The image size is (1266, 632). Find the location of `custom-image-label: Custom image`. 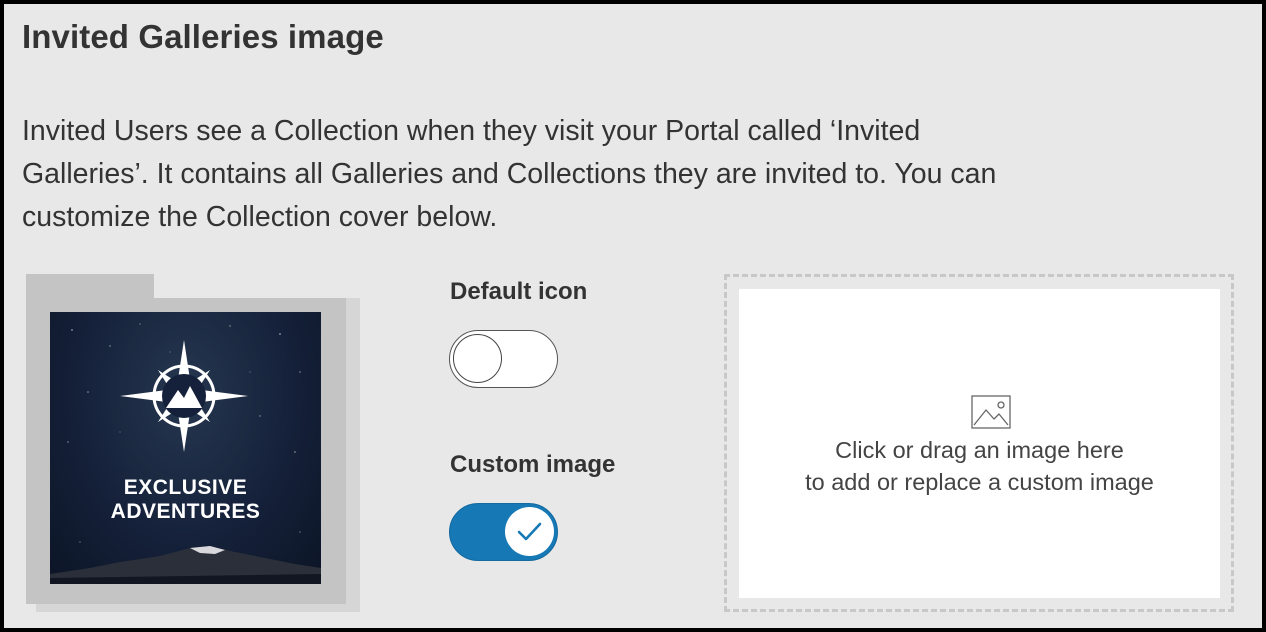

custom-image-label: Custom image is located at coordinates (533, 464).